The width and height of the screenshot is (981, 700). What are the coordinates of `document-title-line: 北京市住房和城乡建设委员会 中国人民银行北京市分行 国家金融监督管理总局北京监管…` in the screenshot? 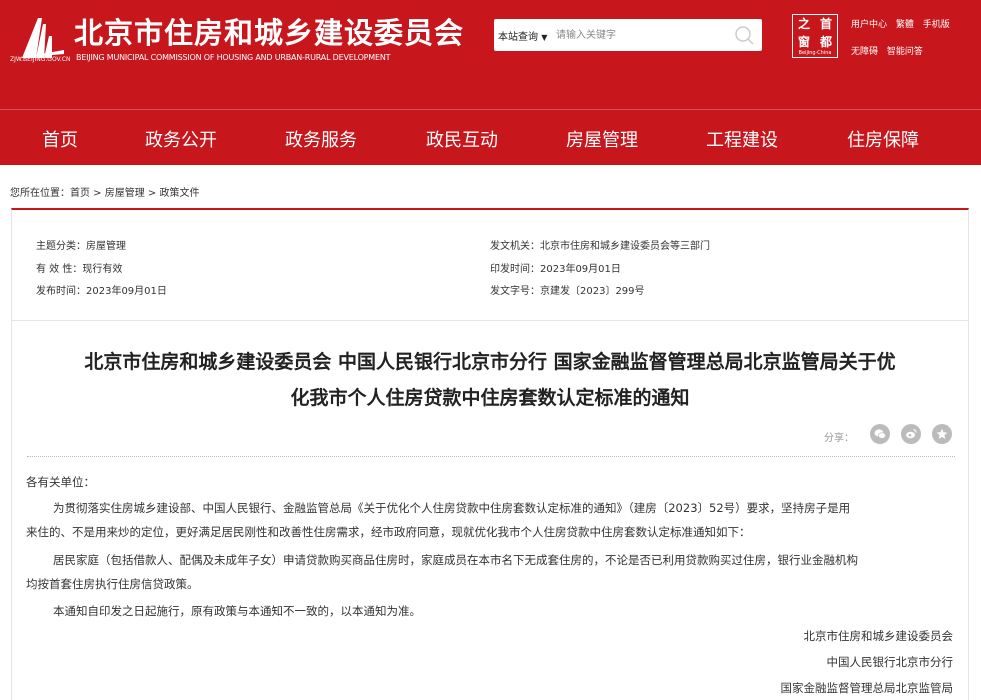 It's located at (490, 362).